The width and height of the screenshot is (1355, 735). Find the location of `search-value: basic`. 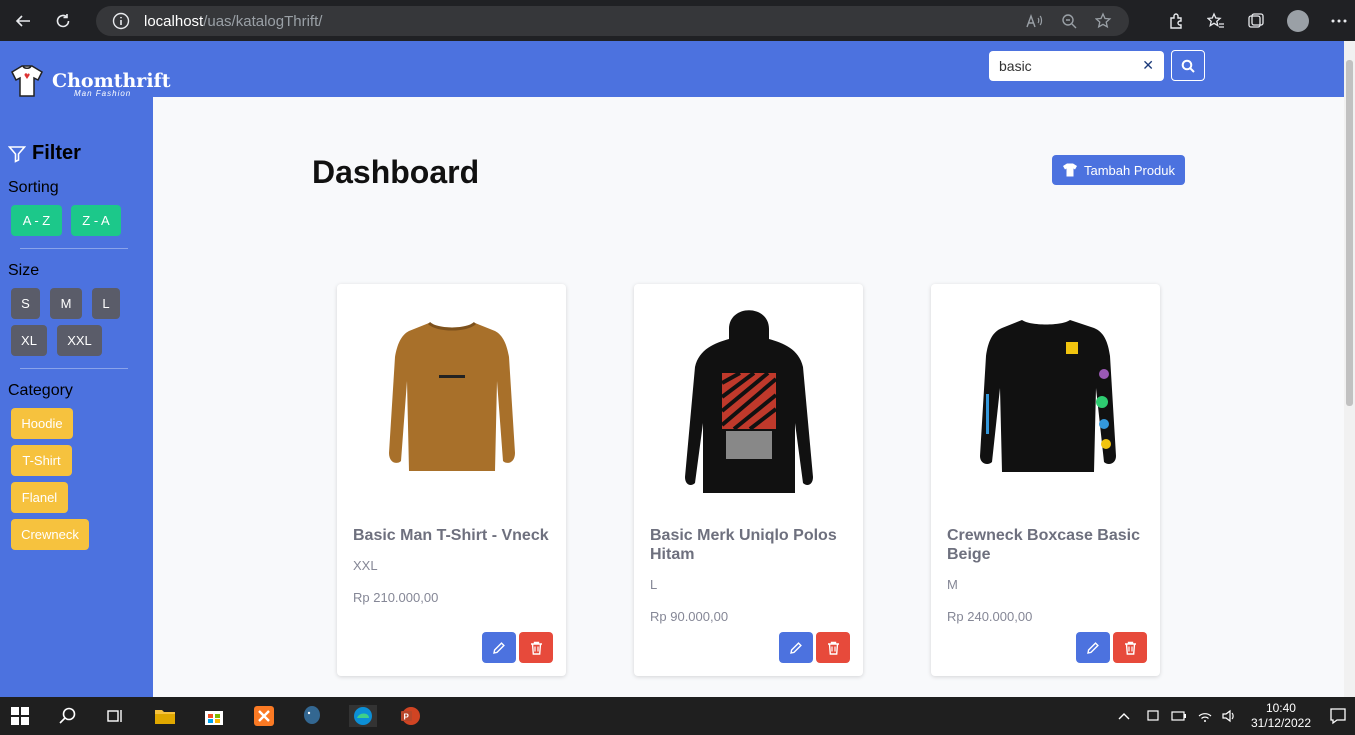

search-value: basic is located at coordinates (1015, 66).